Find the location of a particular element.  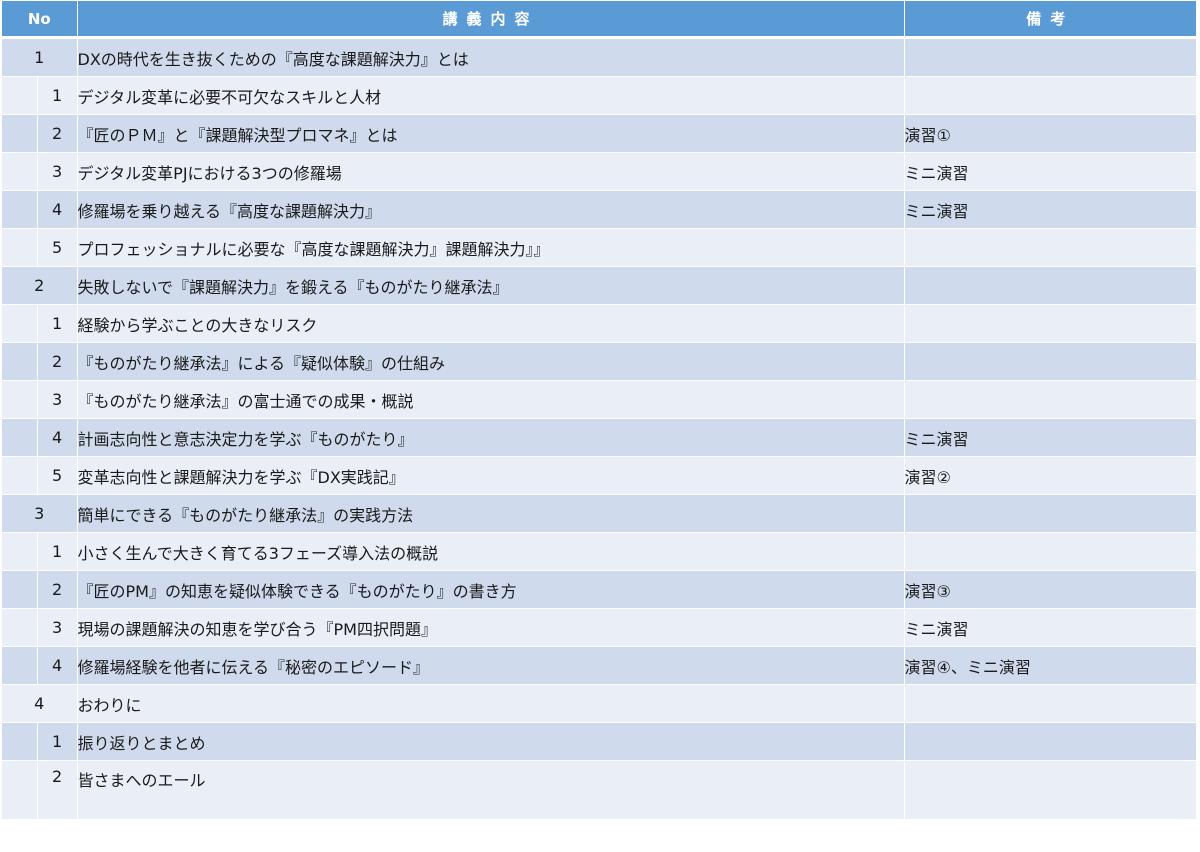

section-row: 2 失敗しないで『課題解決力』を鍛える『ものがたり継承法』 is located at coordinates (599, 285).